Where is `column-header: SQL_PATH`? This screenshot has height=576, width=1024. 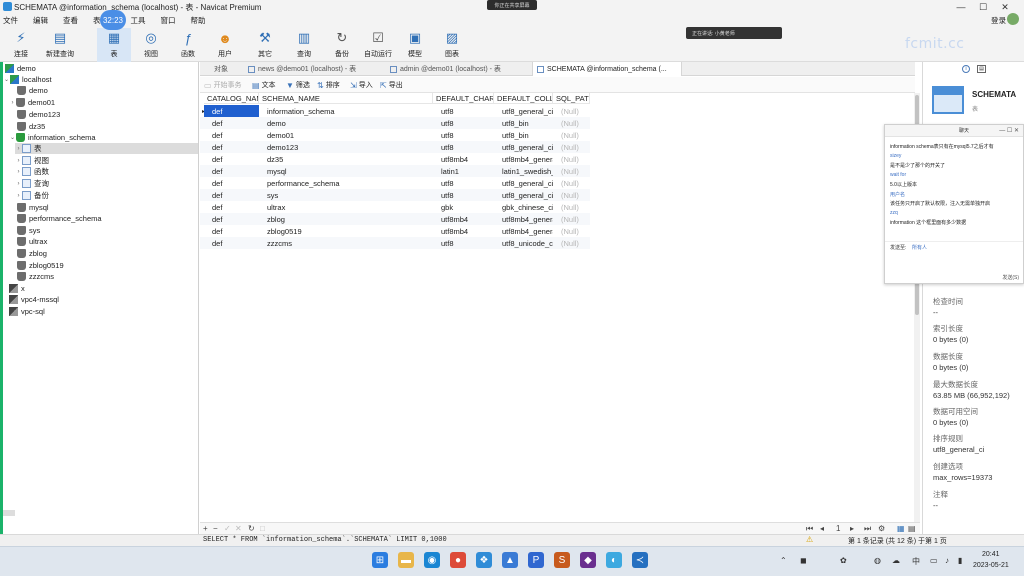 column-header: SQL_PATH is located at coordinates (571, 98).